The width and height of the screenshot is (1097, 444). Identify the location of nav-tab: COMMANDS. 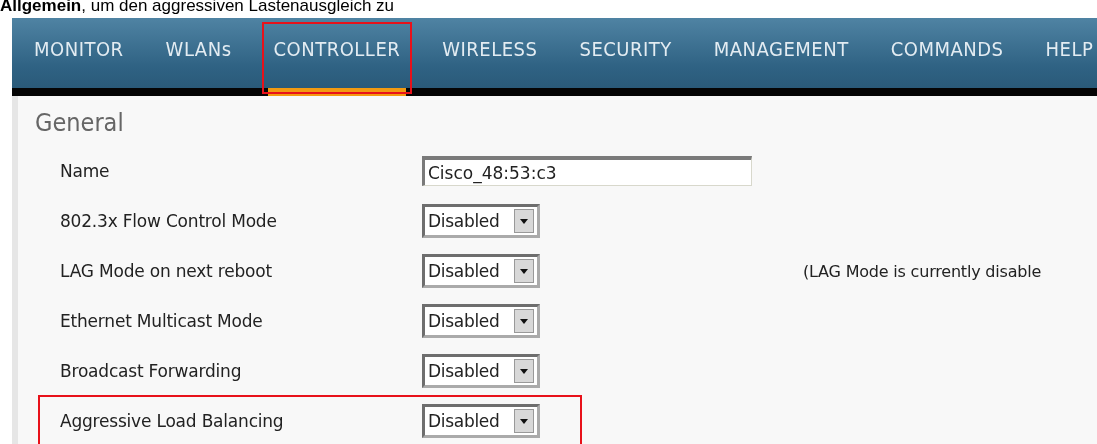
(947, 53).